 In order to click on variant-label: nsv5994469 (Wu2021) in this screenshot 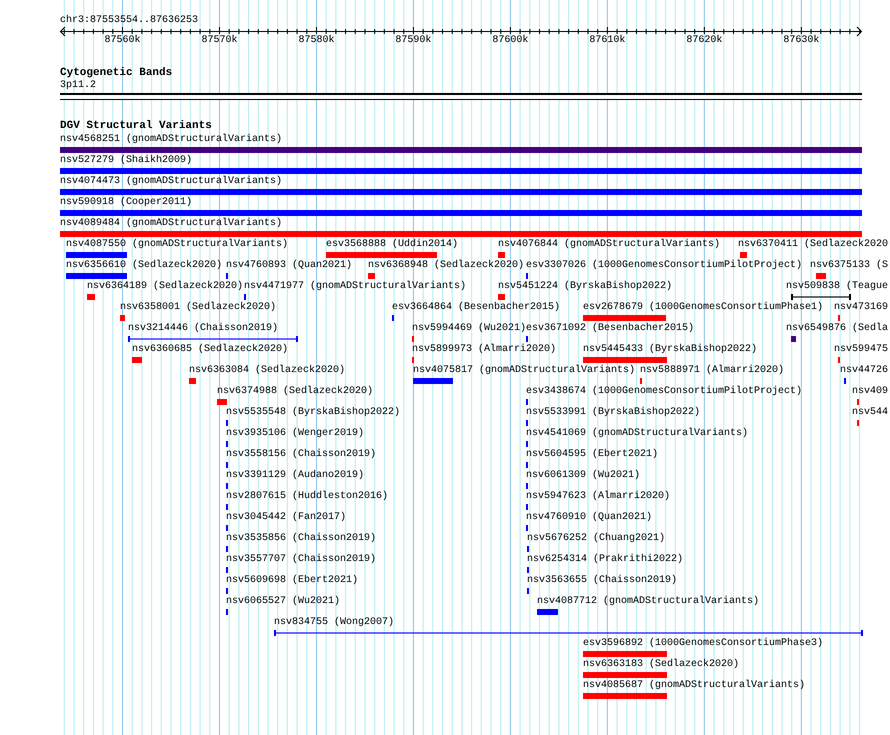, I will do `click(469, 329)`.